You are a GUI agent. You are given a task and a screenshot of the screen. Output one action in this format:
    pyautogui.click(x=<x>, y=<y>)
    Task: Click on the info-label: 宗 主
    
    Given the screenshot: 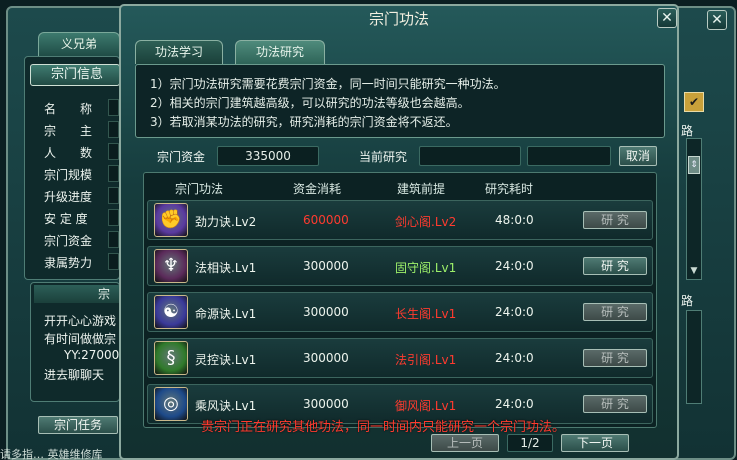 What is the action you would take?
    pyautogui.click(x=68, y=131)
    